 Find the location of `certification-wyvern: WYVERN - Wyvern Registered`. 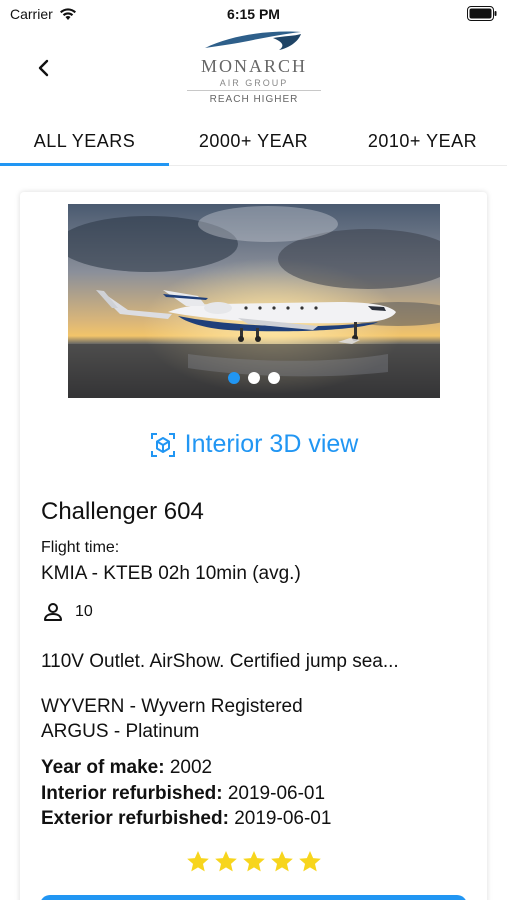

certification-wyvern: WYVERN - Wyvern Registered is located at coordinates (172, 706).